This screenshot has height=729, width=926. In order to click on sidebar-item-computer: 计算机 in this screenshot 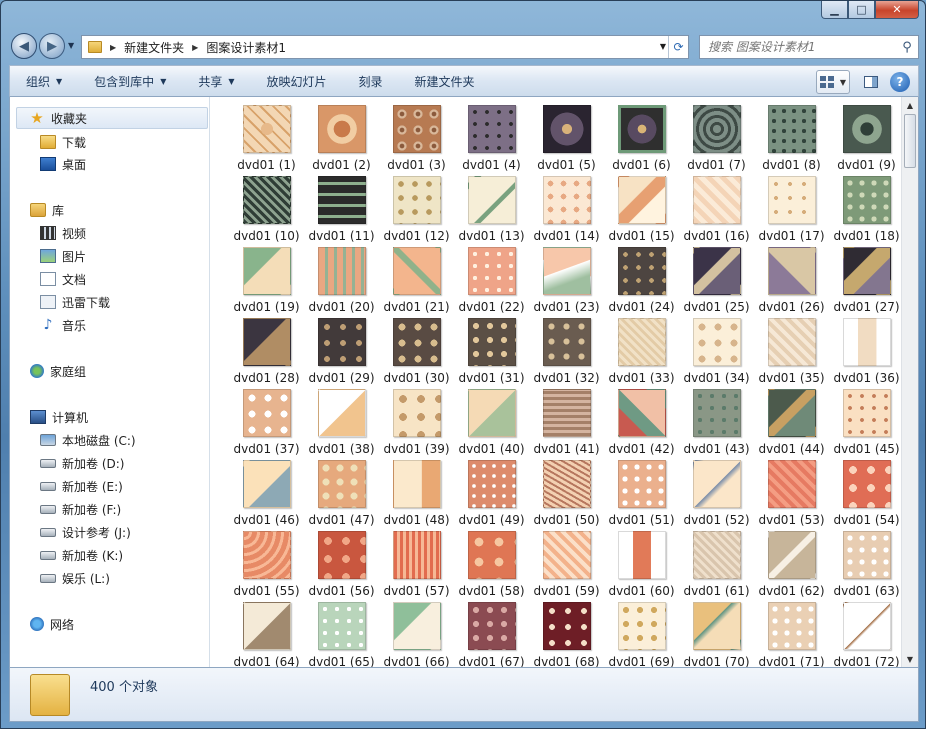, I will do `click(109, 417)`.